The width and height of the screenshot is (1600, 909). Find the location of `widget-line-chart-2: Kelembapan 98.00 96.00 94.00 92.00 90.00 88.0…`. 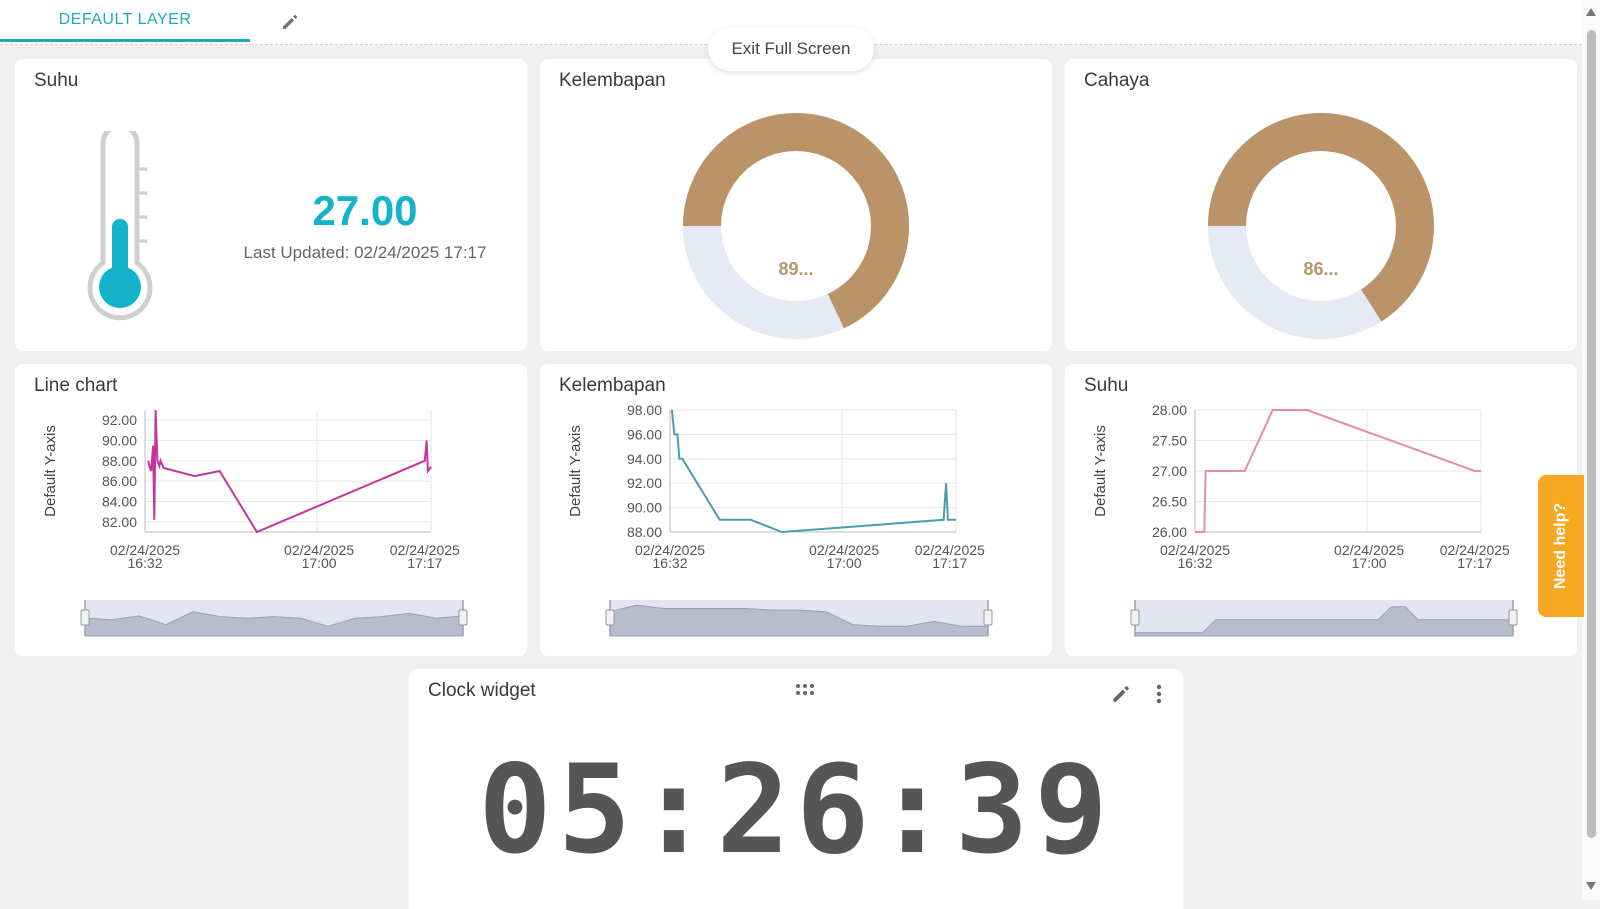

widget-line-chart-2: Kelembapan 98.00 96.00 94.00 92.00 90.00 88.0… is located at coordinates (796, 510).